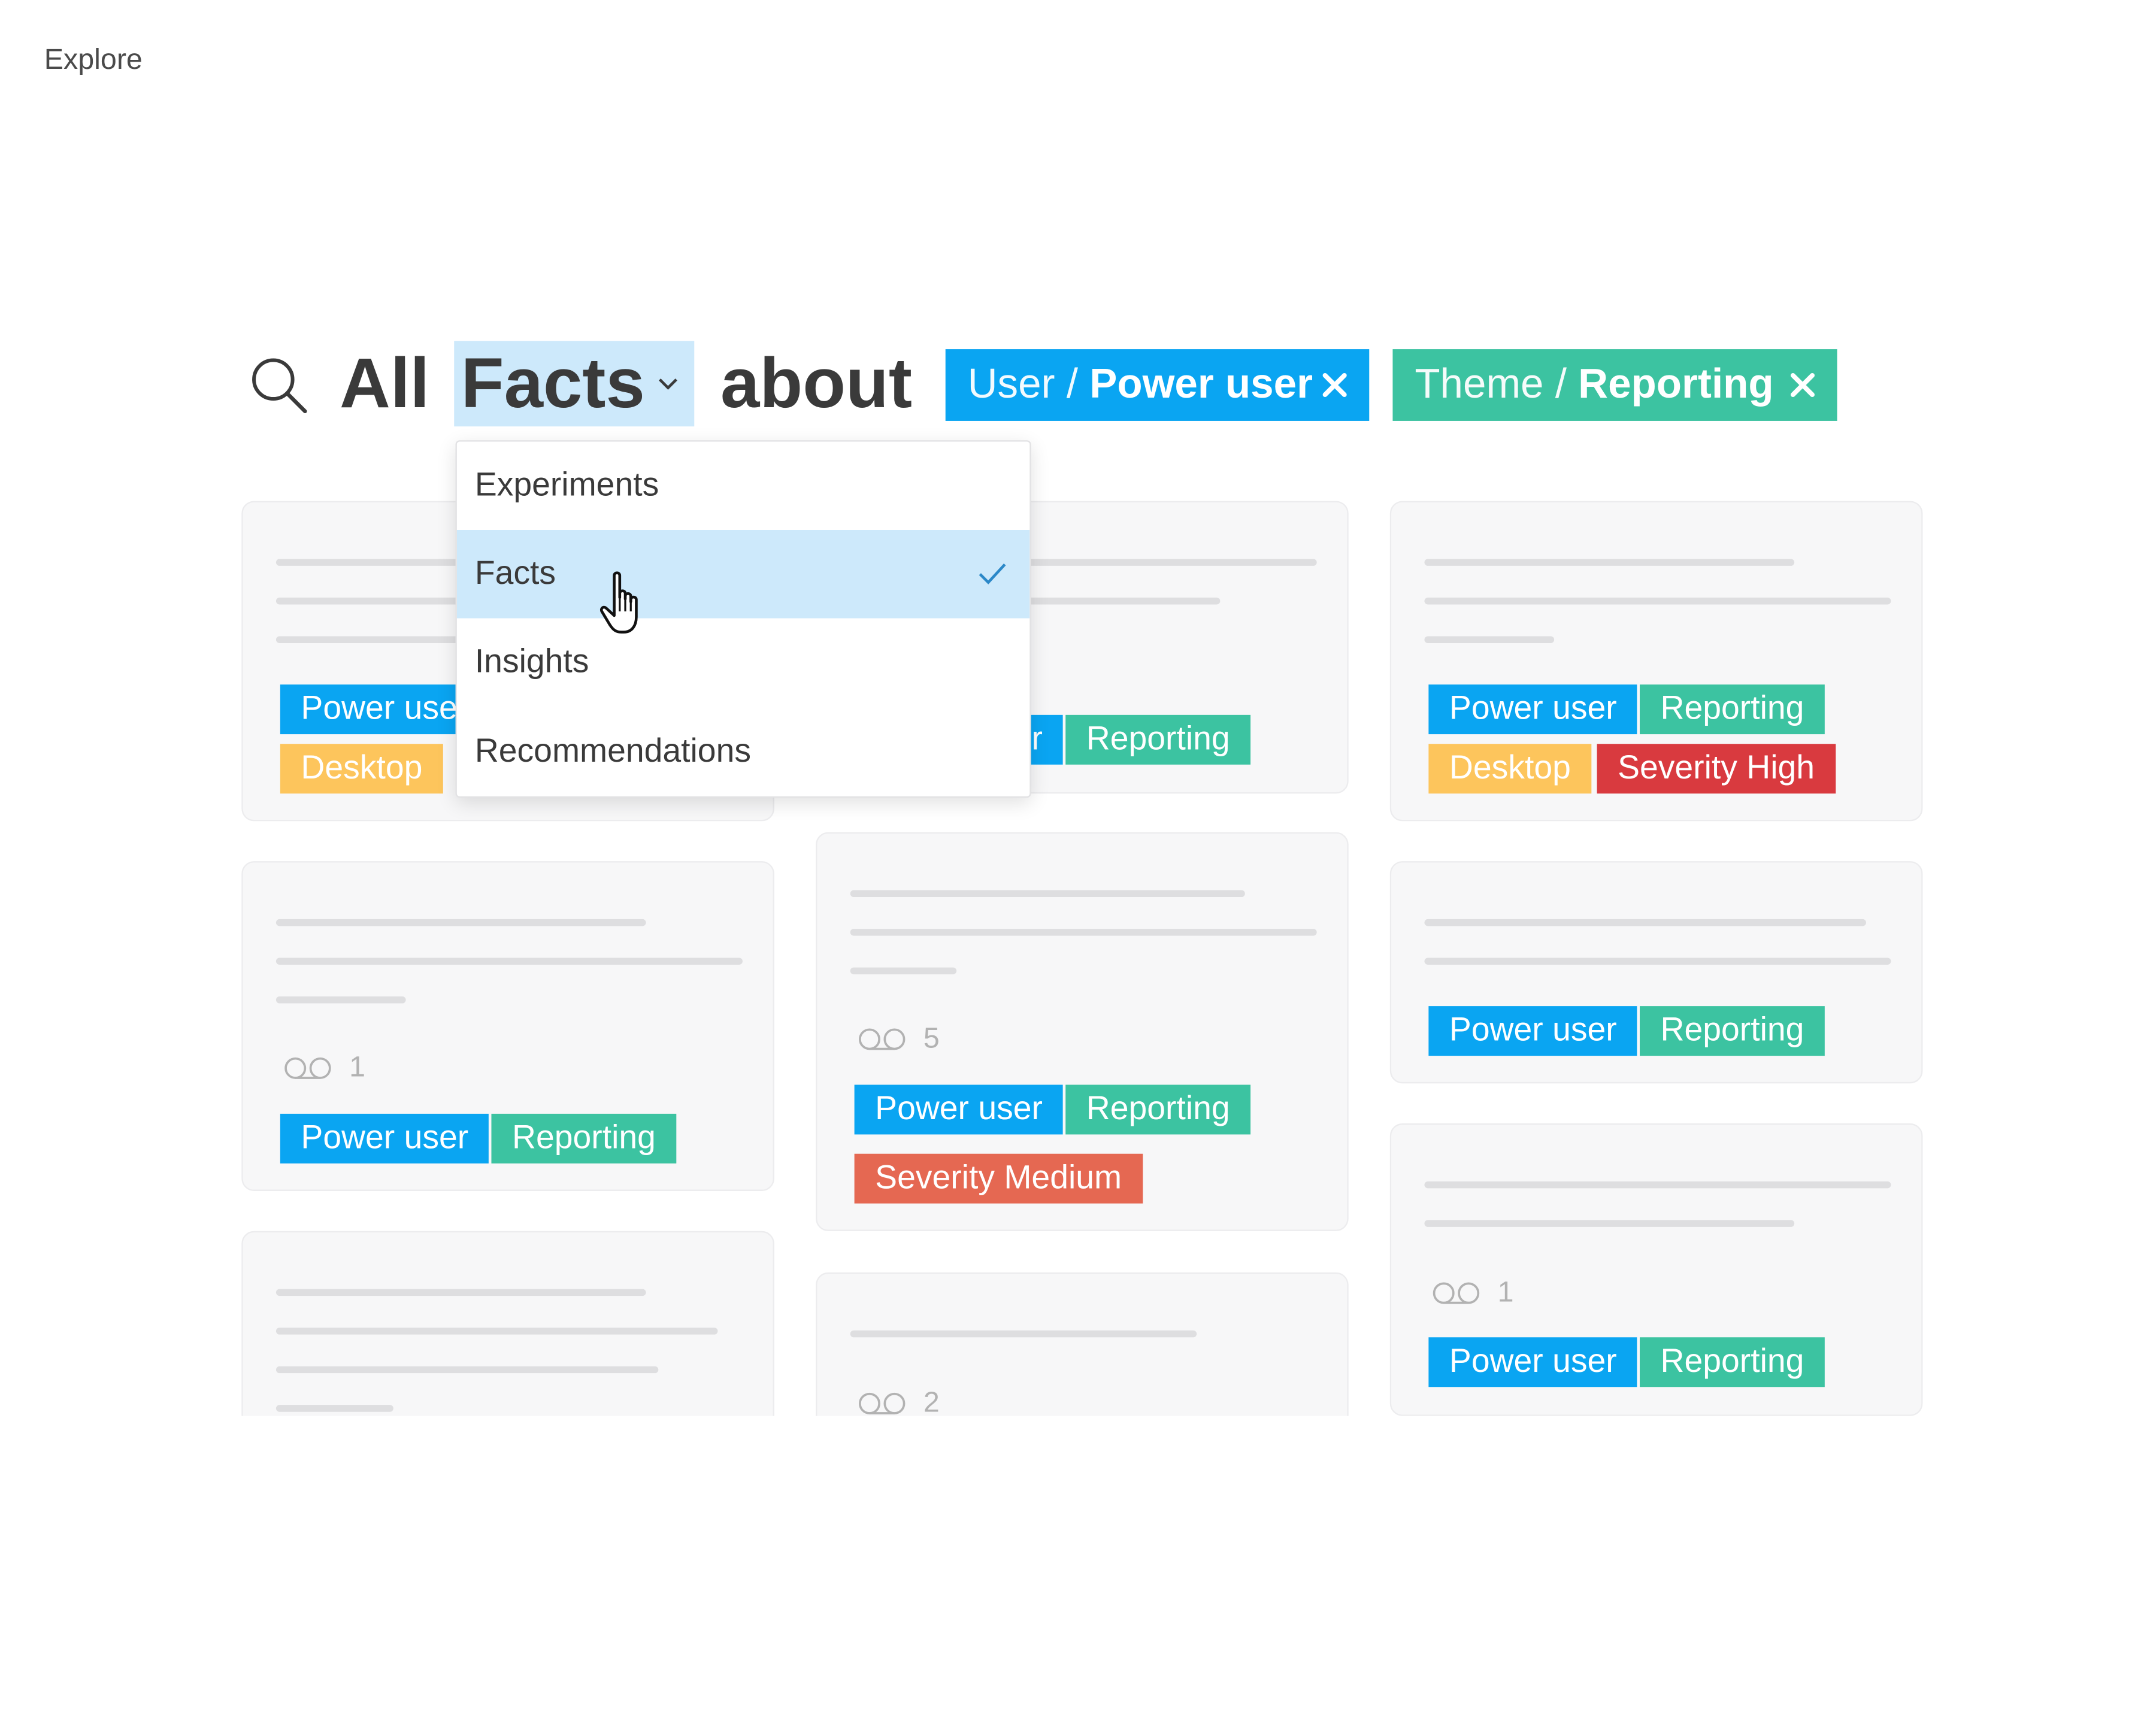 The height and width of the screenshot is (1727, 2156). Describe the element at coordinates (566, 485) in the screenshot. I see `dropdown-option-label: Experiments` at that location.